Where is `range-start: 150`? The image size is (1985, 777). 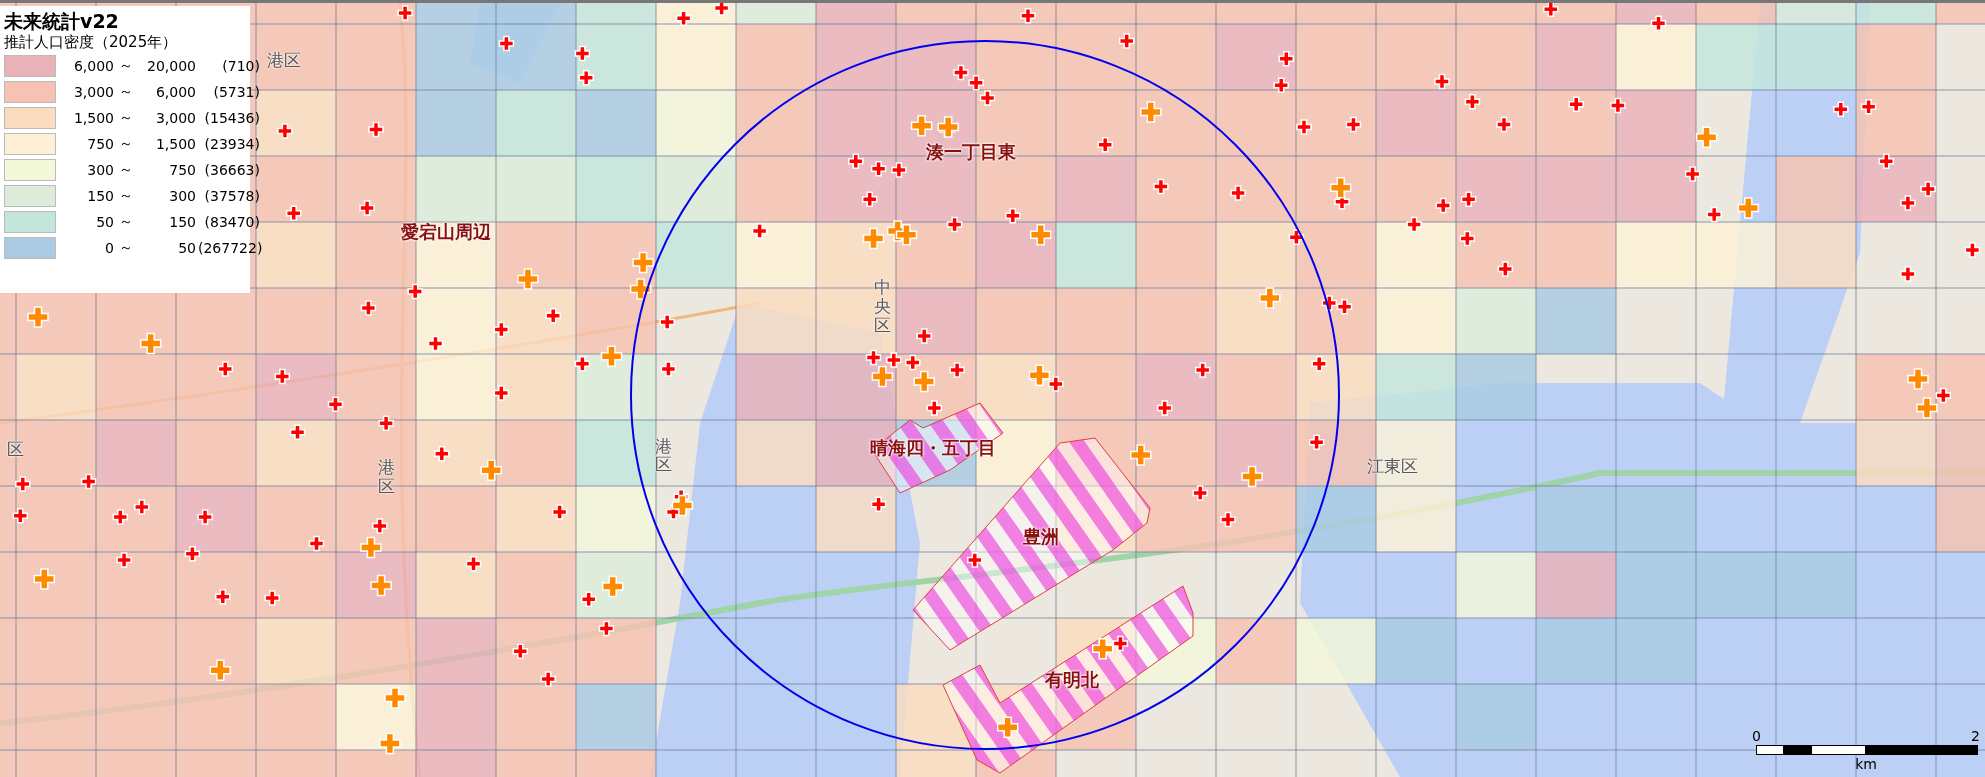 range-start: 150 is located at coordinates (100, 196).